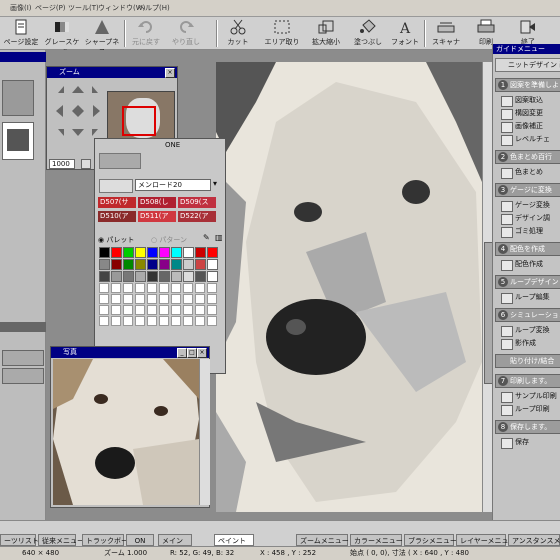 The height and width of the screenshot is (560, 560). What do you see at coordinates (182, 353) in the screenshot?
I see `minimize-icon: _` at bounding box center [182, 353].